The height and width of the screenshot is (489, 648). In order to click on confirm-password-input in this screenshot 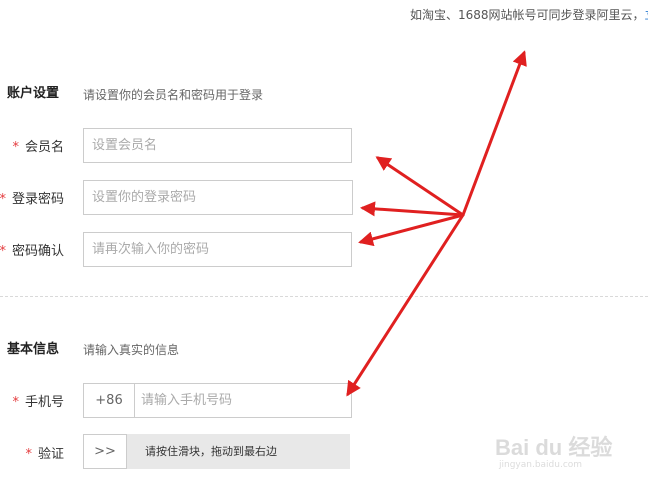, I will do `click(217, 249)`.